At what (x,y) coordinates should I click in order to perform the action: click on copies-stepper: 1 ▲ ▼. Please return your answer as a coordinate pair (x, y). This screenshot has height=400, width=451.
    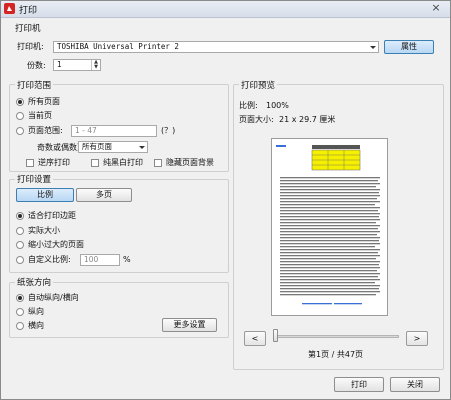
    Looking at the image, I should click on (77, 65).